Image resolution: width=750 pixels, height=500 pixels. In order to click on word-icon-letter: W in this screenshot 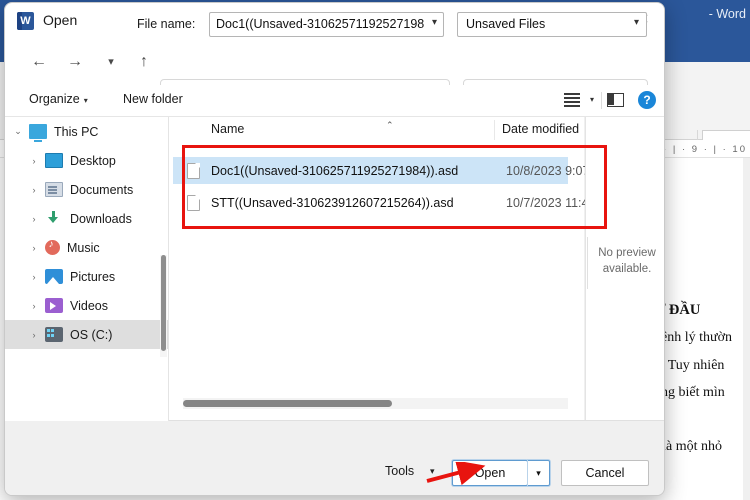, I will do `click(25, 21)`.